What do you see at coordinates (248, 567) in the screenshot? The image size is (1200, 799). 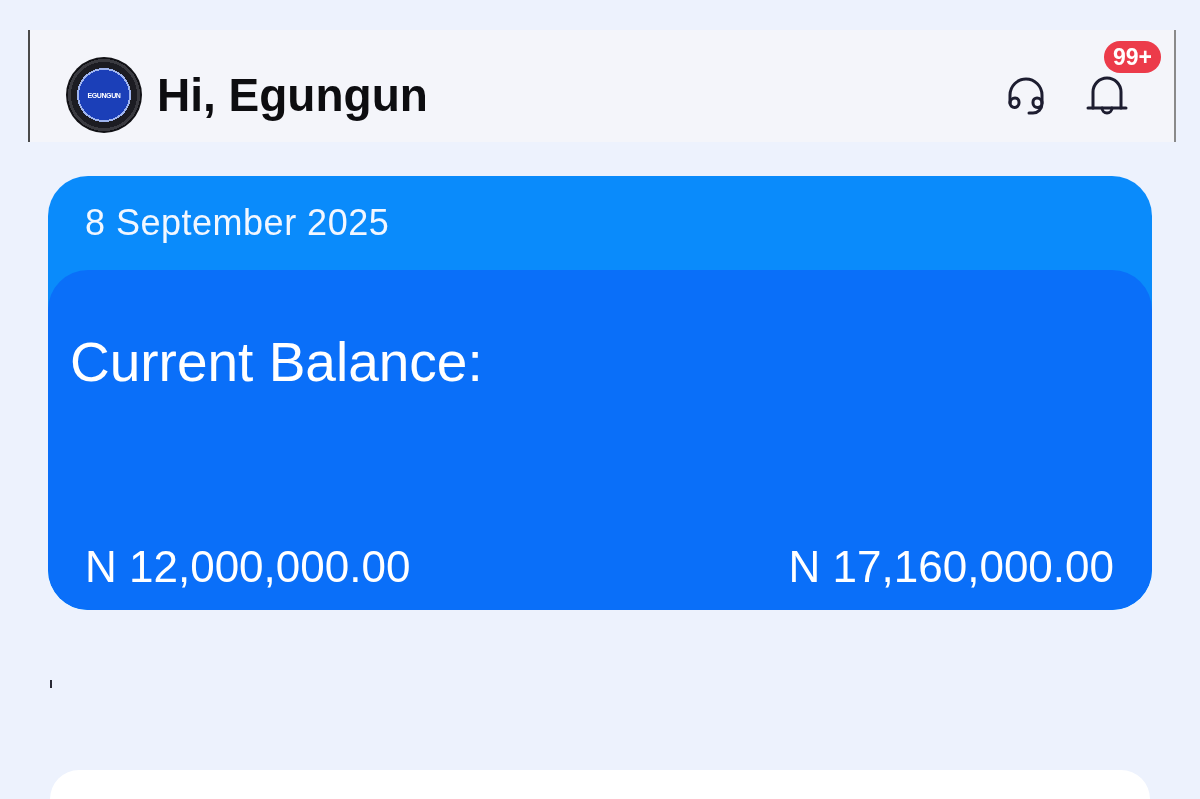 I see `balance-amount: N 12,000,000.00` at bounding box center [248, 567].